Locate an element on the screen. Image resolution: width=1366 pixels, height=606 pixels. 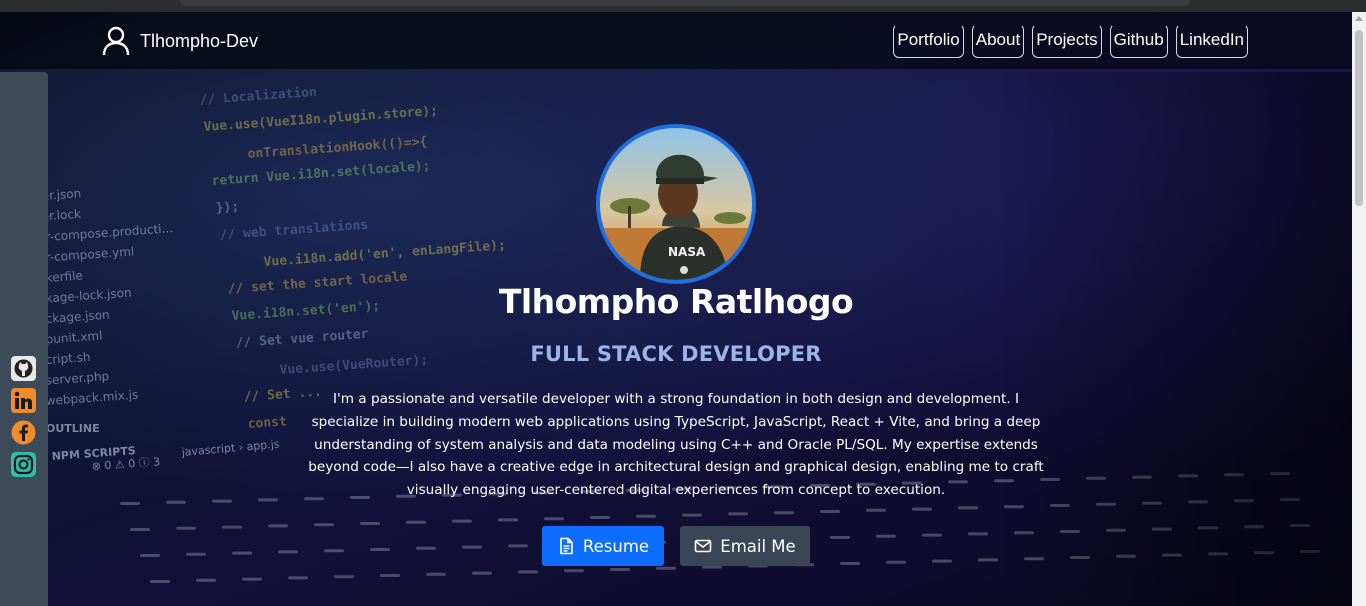
brand-name: Tlhompho-Dev is located at coordinates (199, 40).